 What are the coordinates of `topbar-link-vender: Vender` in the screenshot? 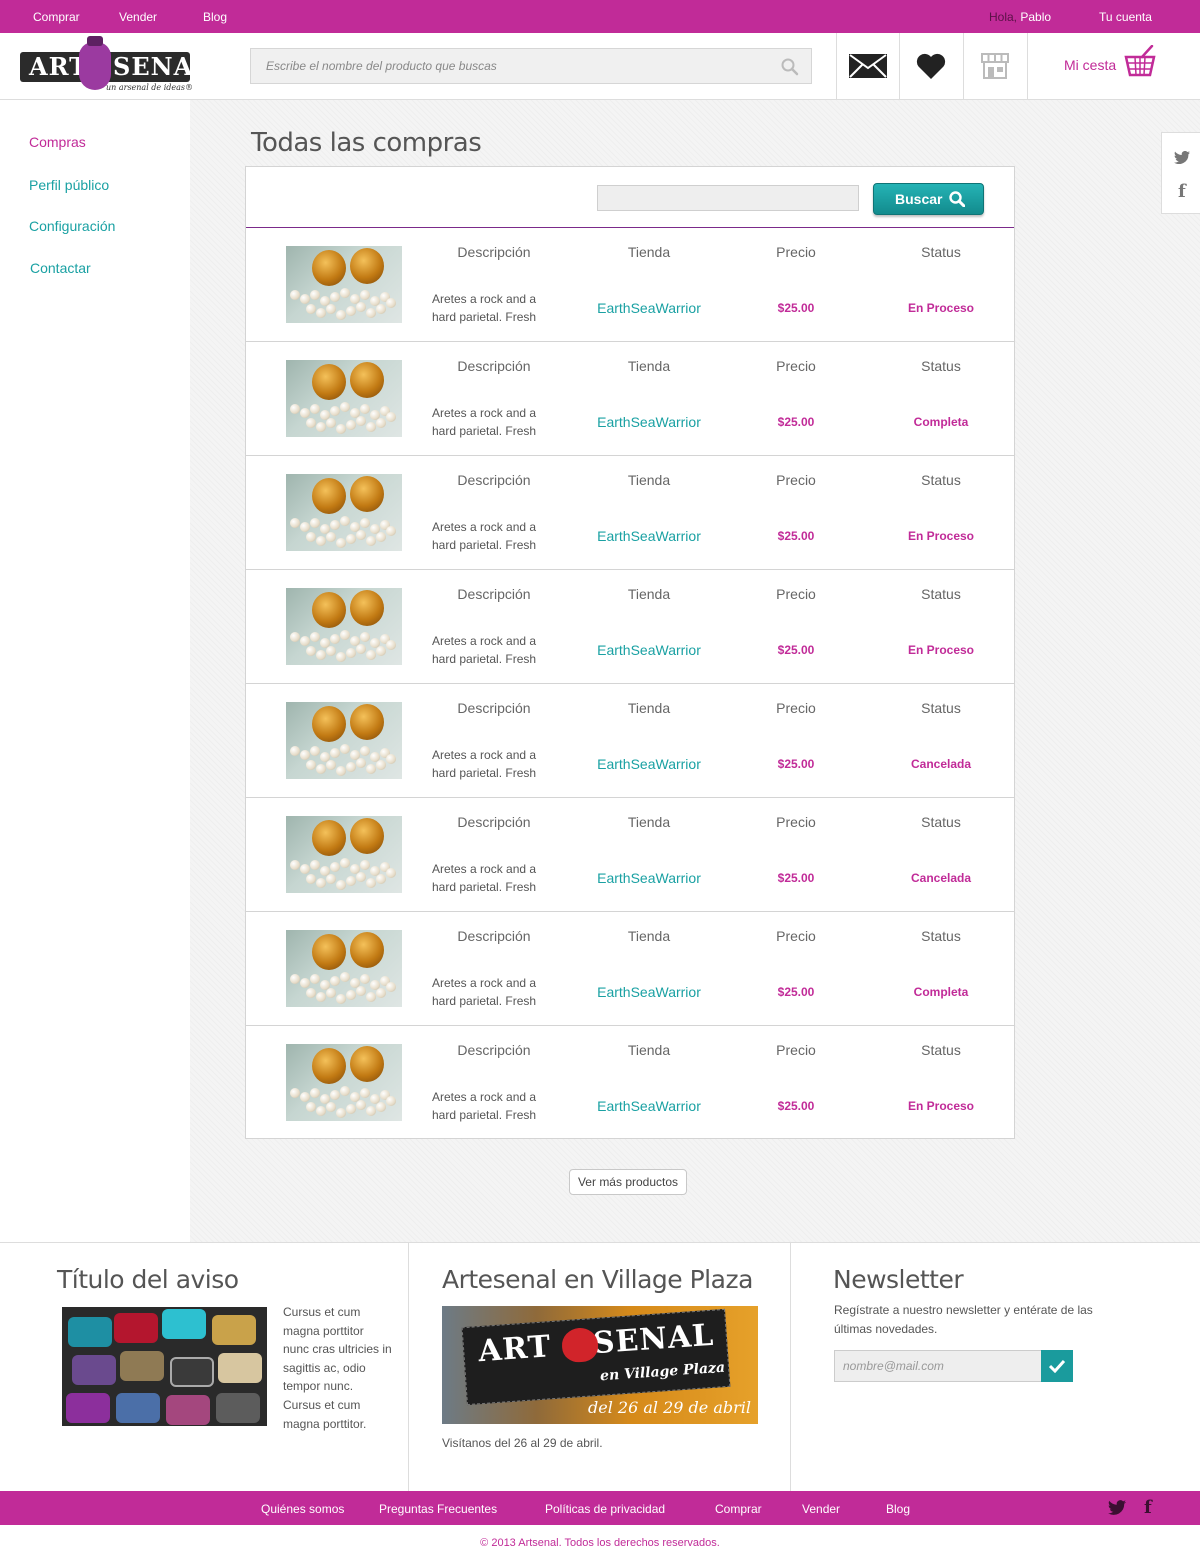 It's located at (138, 17).